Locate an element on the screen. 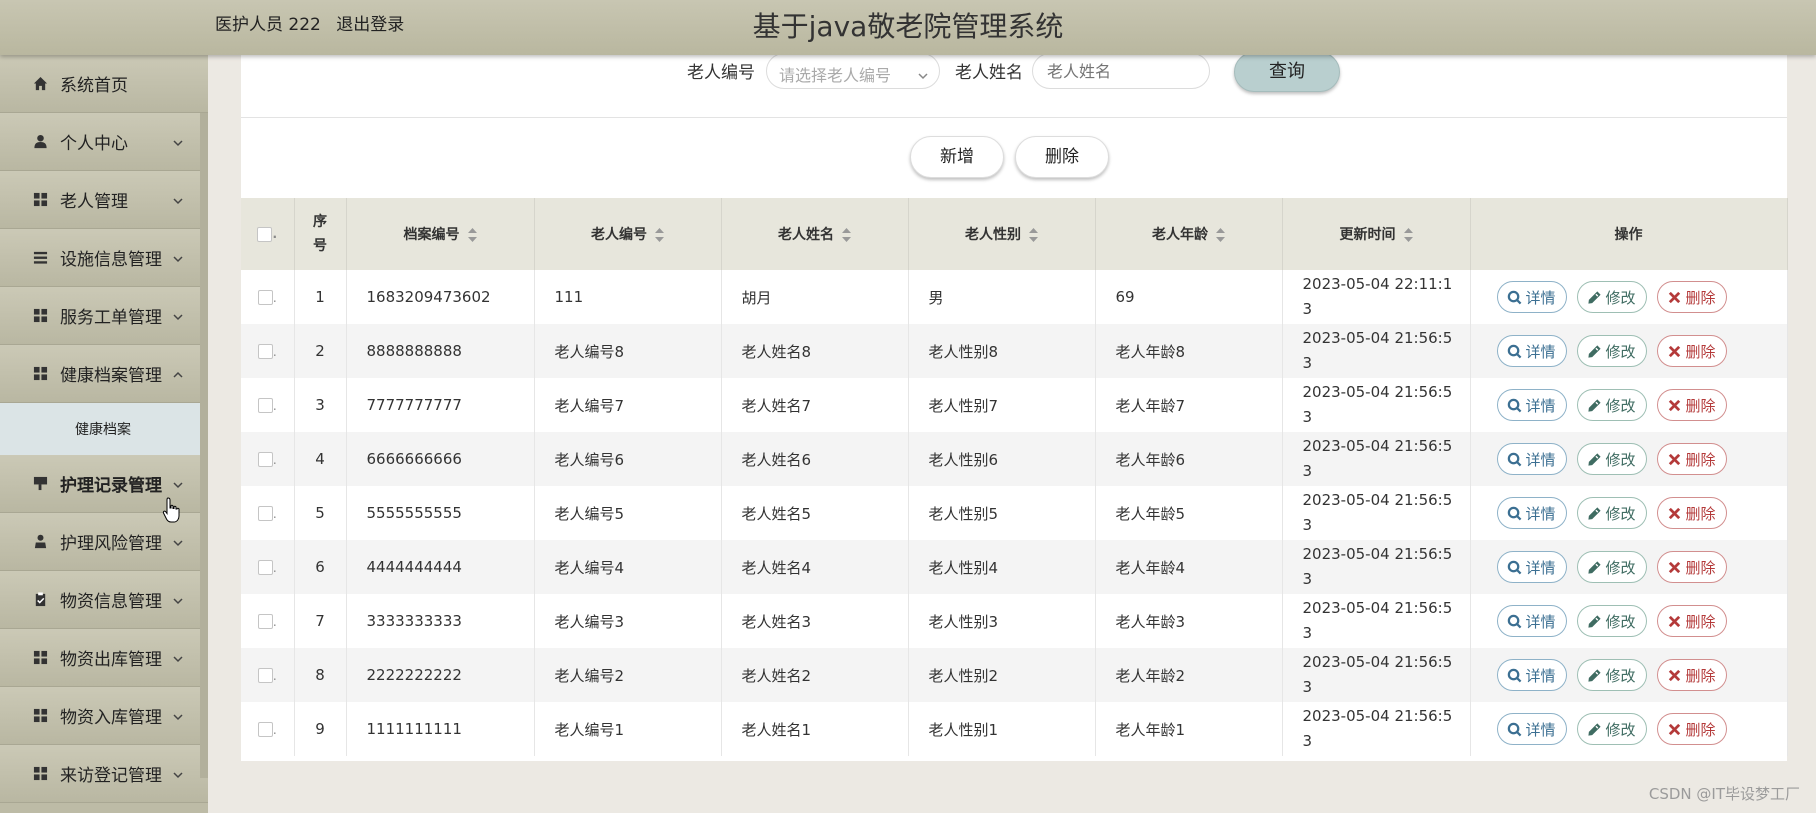  header-record-no: 档案编号 is located at coordinates (440, 234).